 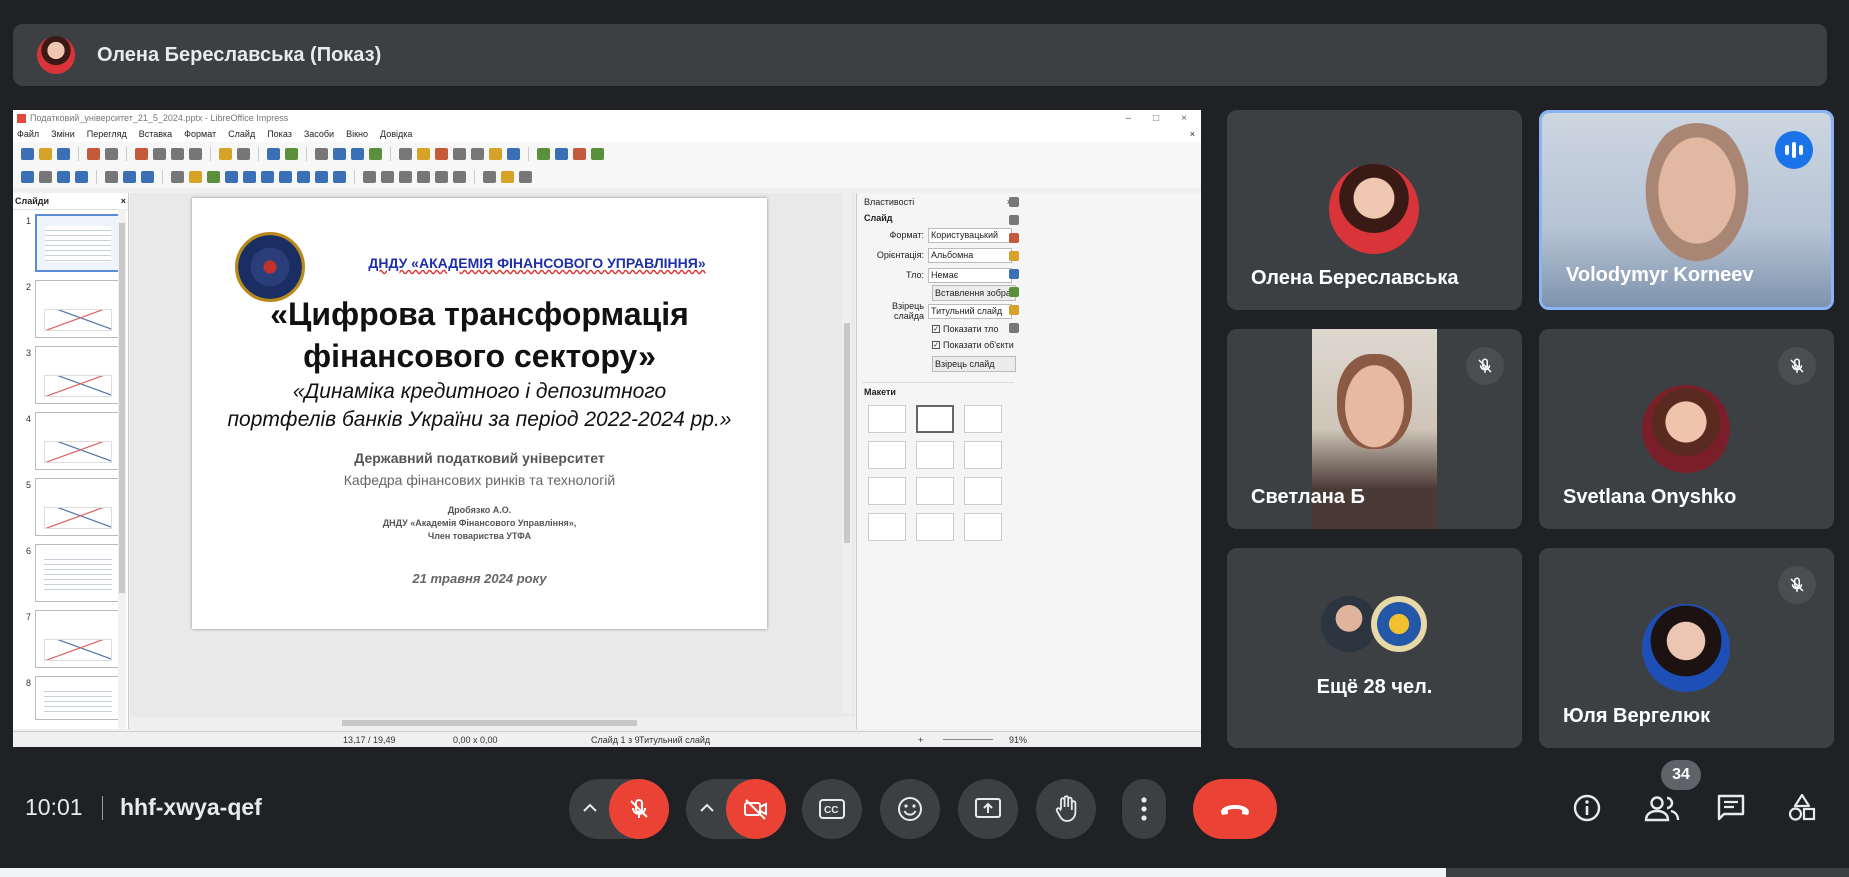 I want to click on callouts-icon, so click(x=303, y=176).